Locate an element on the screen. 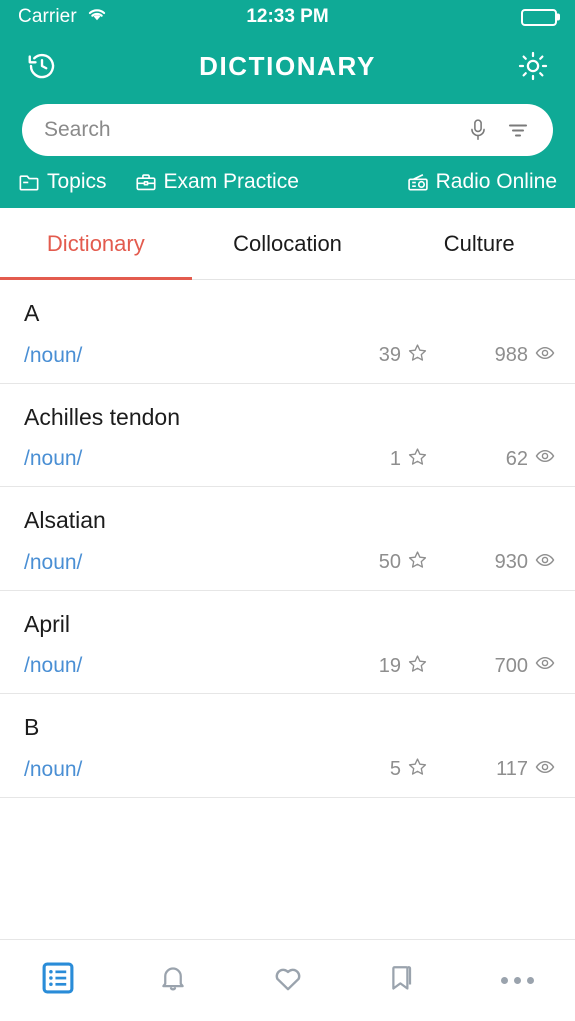  word-term: B is located at coordinates (32, 727).